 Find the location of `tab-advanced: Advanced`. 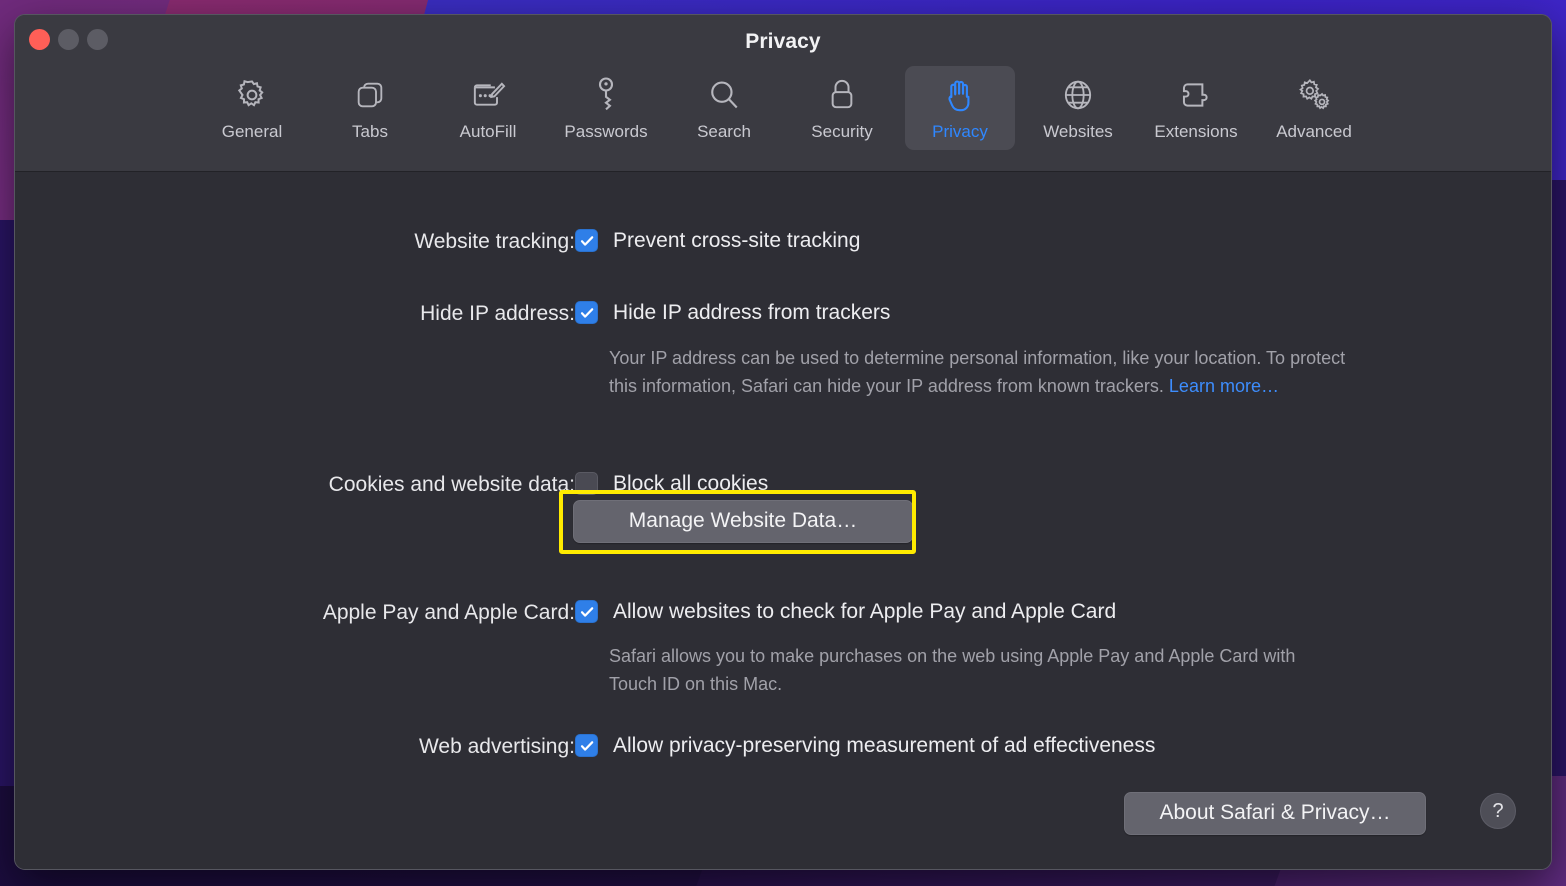

tab-advanced: Advanced is located at coordinates (1314, 108).